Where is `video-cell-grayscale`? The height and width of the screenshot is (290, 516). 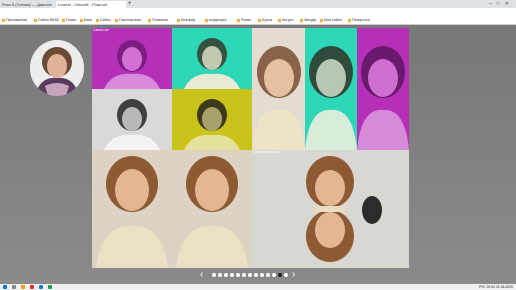 video-cell-grayscale is located at coordinates (132, 119).